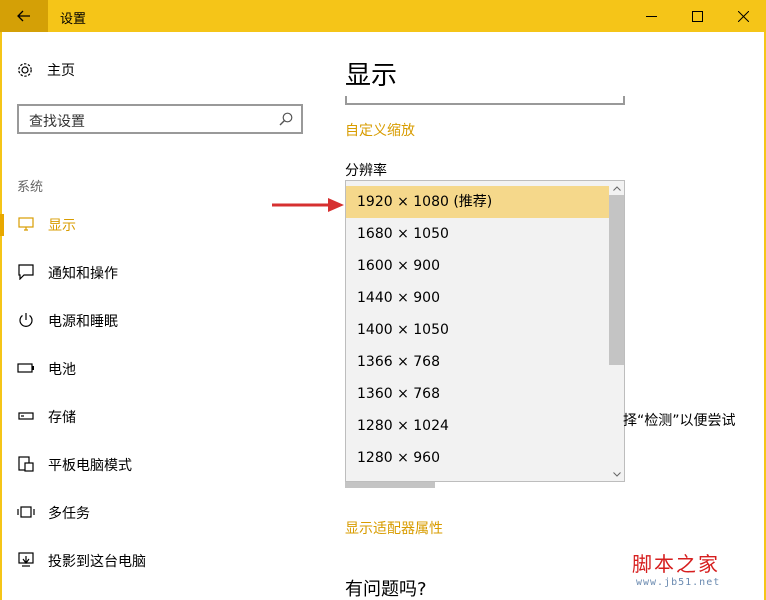 The image size is (766, 600). I want to click on resolution-option: 1280 × 960, so click(477, 458).